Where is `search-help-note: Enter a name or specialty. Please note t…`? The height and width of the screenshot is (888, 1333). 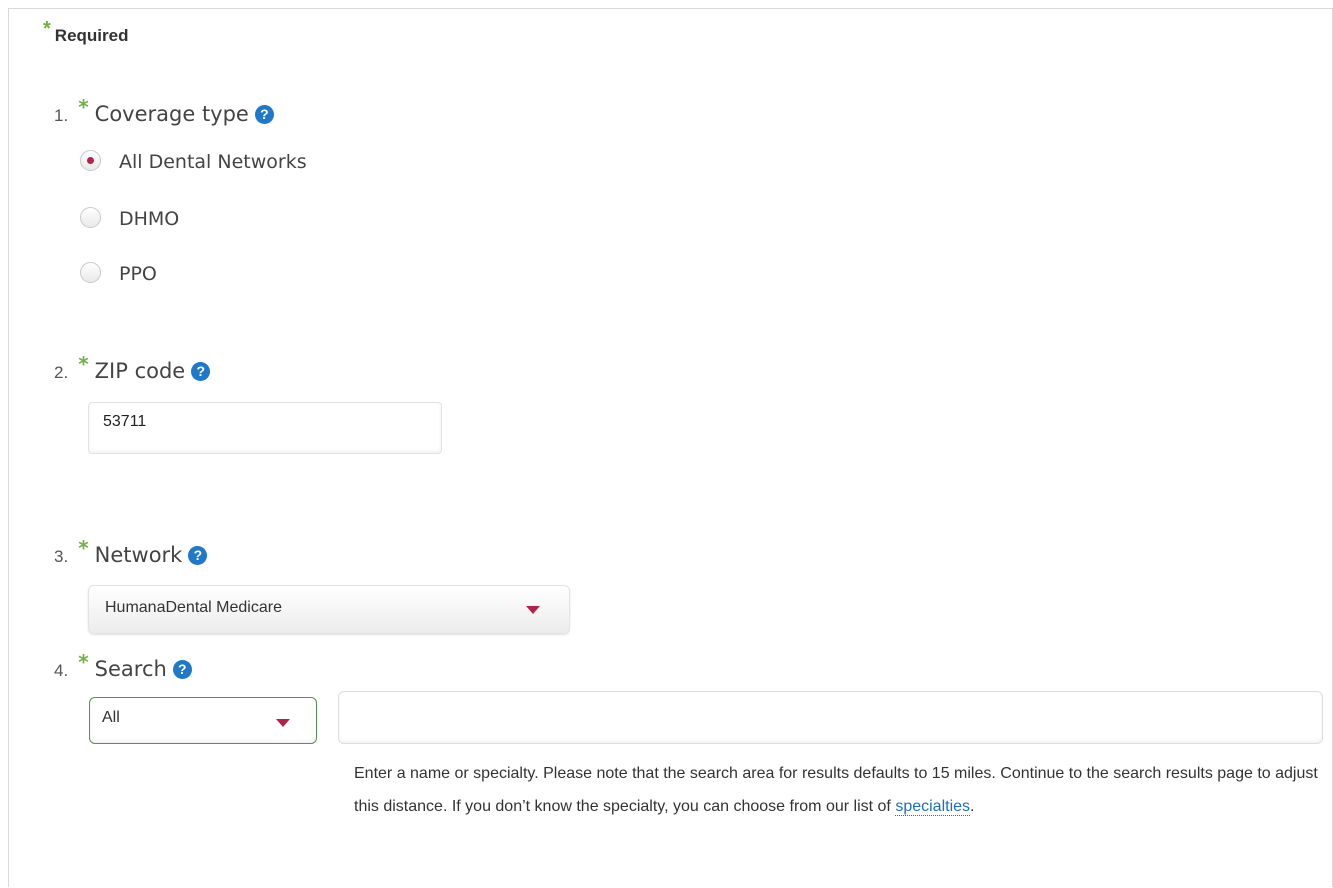
search-help-note: Enter a name or specialty. Please note t… is located at coordinates (836, 790).